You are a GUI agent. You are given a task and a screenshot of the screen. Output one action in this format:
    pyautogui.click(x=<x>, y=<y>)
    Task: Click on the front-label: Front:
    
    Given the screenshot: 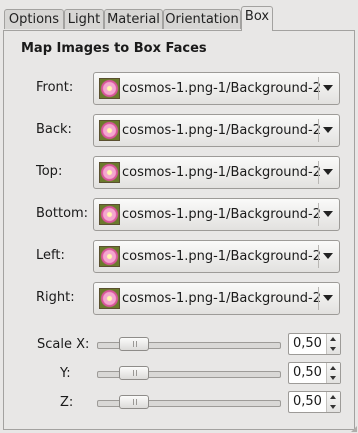 What is the action you would take?
    pyautogui.click(x=55, y=87)
    